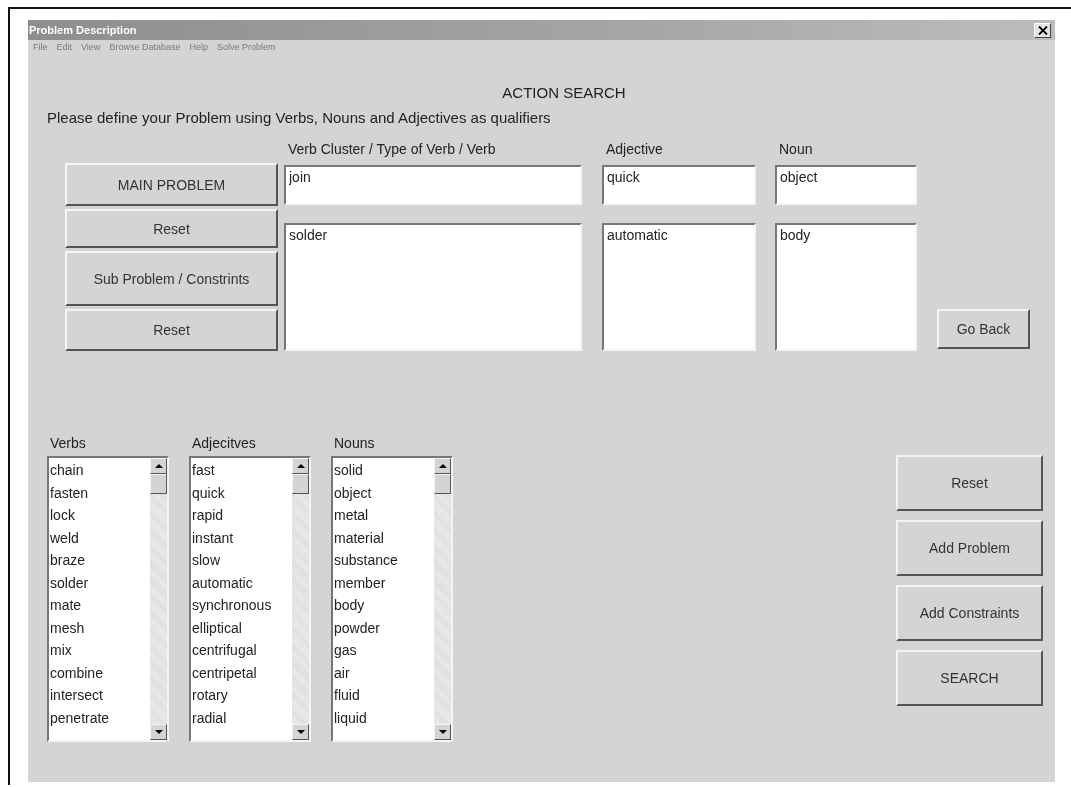  What do you see at coordinates (99, 560) in the screenshot?
I see `list-item: braze` at bounding box center [99, 560].